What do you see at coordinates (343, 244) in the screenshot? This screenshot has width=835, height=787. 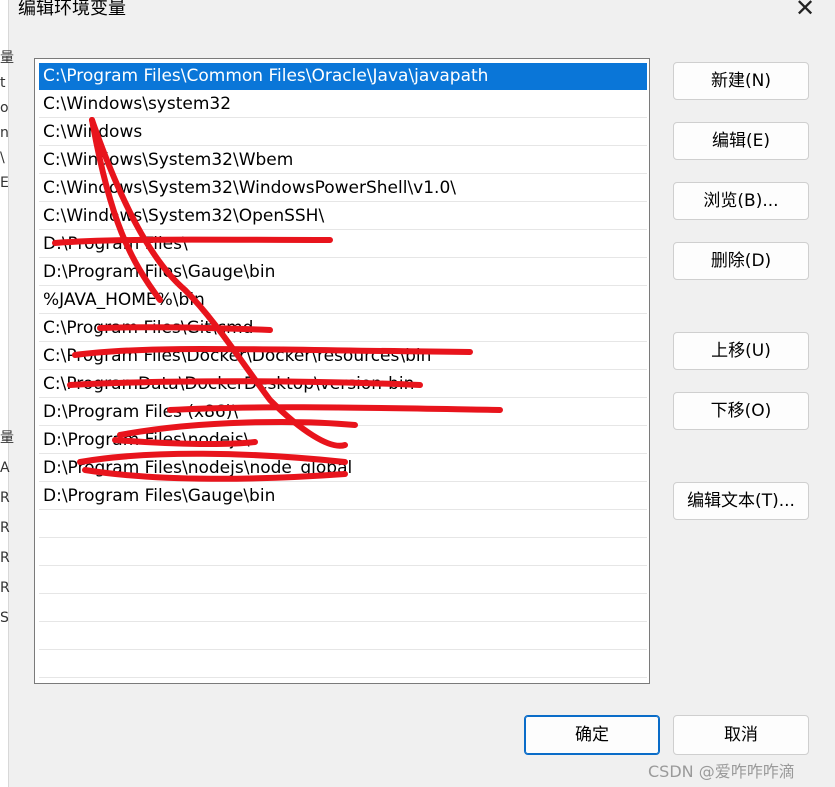 I see `list-item: D:\Program Files\` at bounding box center [343, 244].